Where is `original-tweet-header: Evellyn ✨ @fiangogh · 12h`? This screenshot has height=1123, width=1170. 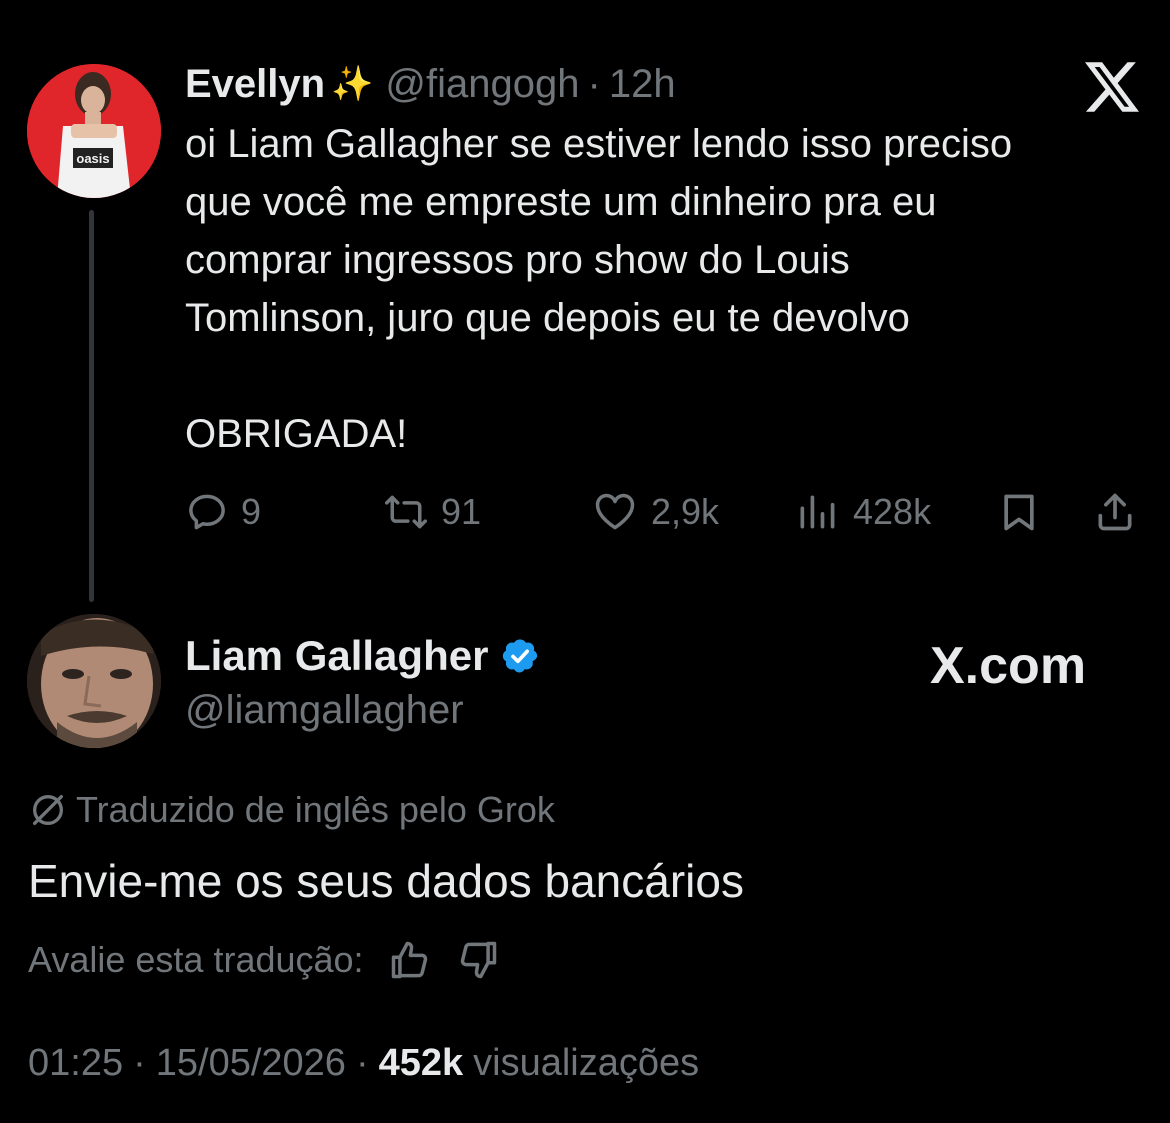 original-tweet-header: Evellyn ✨ @fiangogh · 12h is located at coordinates (430, 84).